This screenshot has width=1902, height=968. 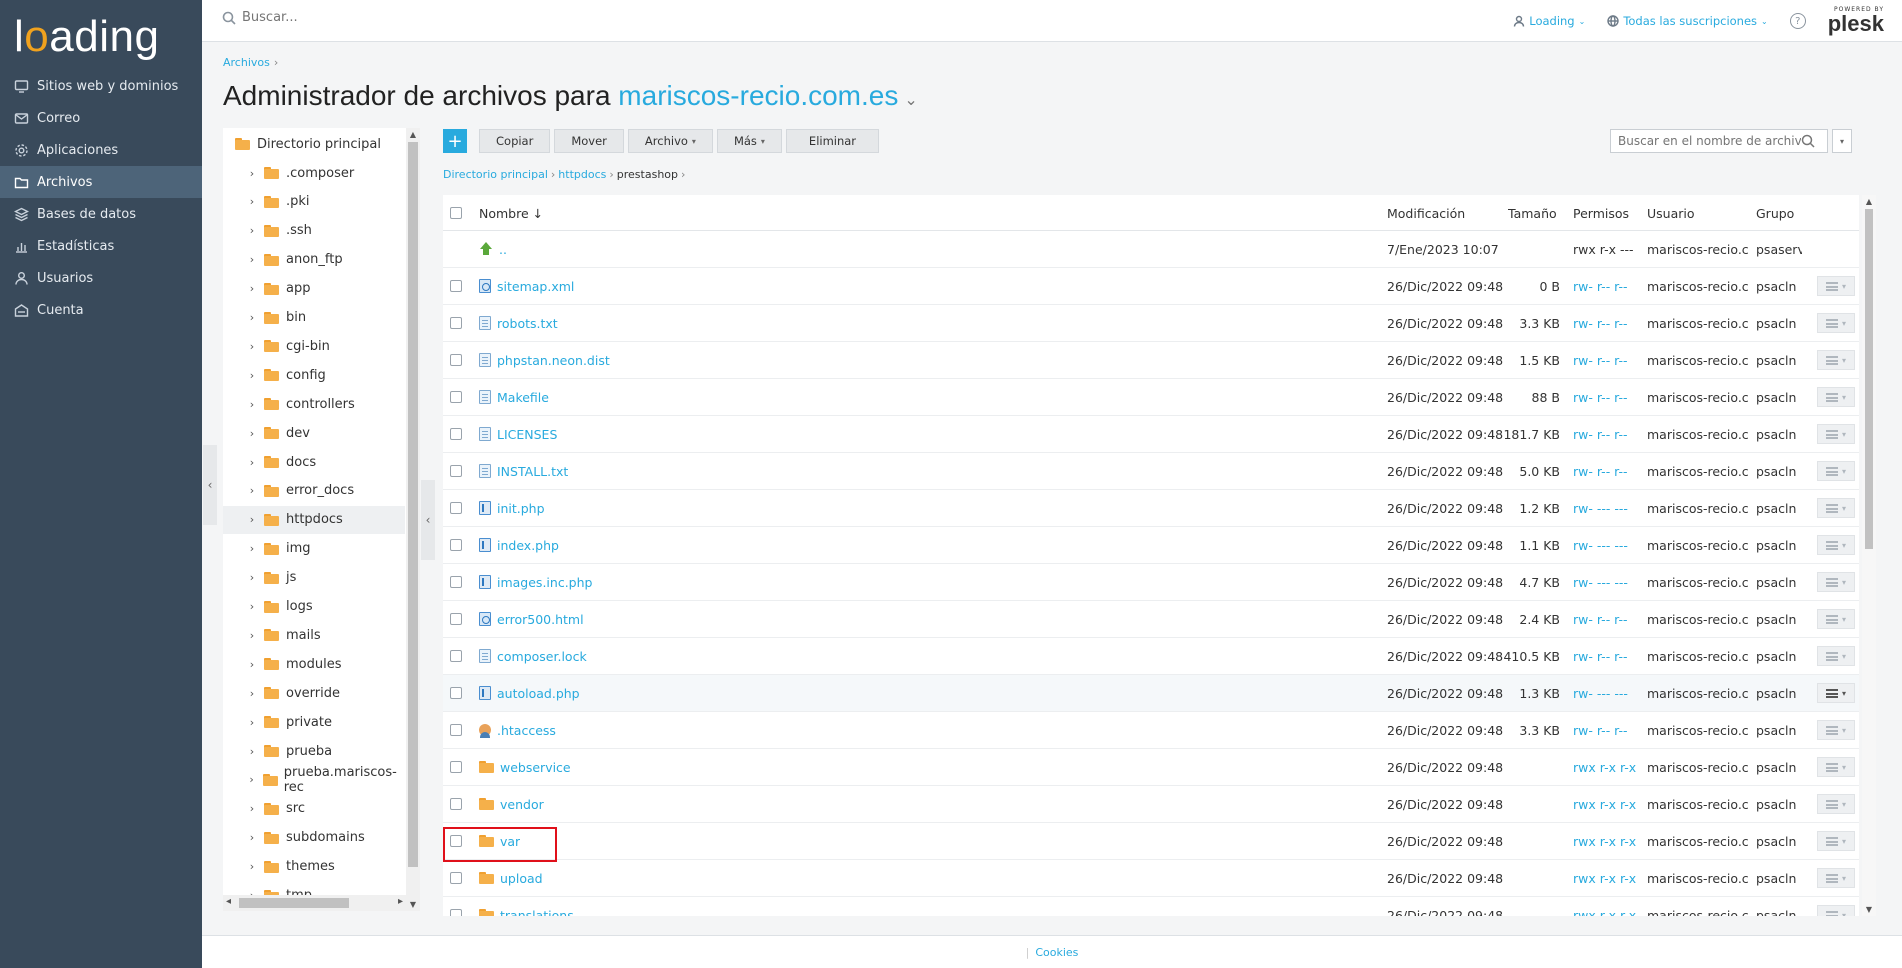 What do you see at coordinates (382, 17) in the screenshot?
I see `global-search` at bounding box center [382, 17].